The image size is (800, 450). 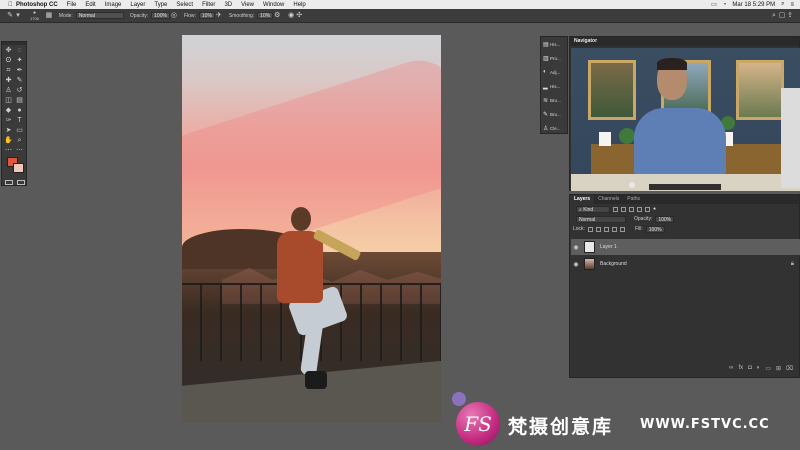 What do you see at coordinates (19, 140) in the screenshot?
I see `zoom-tool-icon: ⌕` at bounding box center [19, 140].